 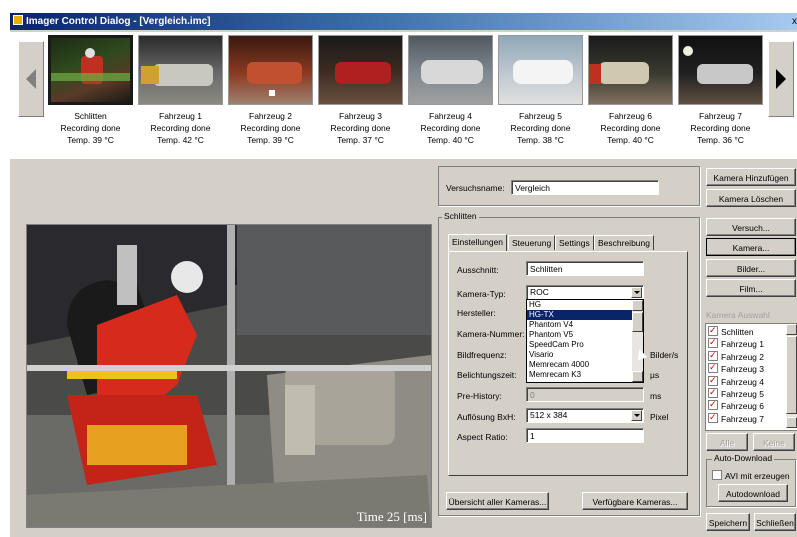 I want to click on hersteller-label: Hersteller:, so click(x=476, y=313).